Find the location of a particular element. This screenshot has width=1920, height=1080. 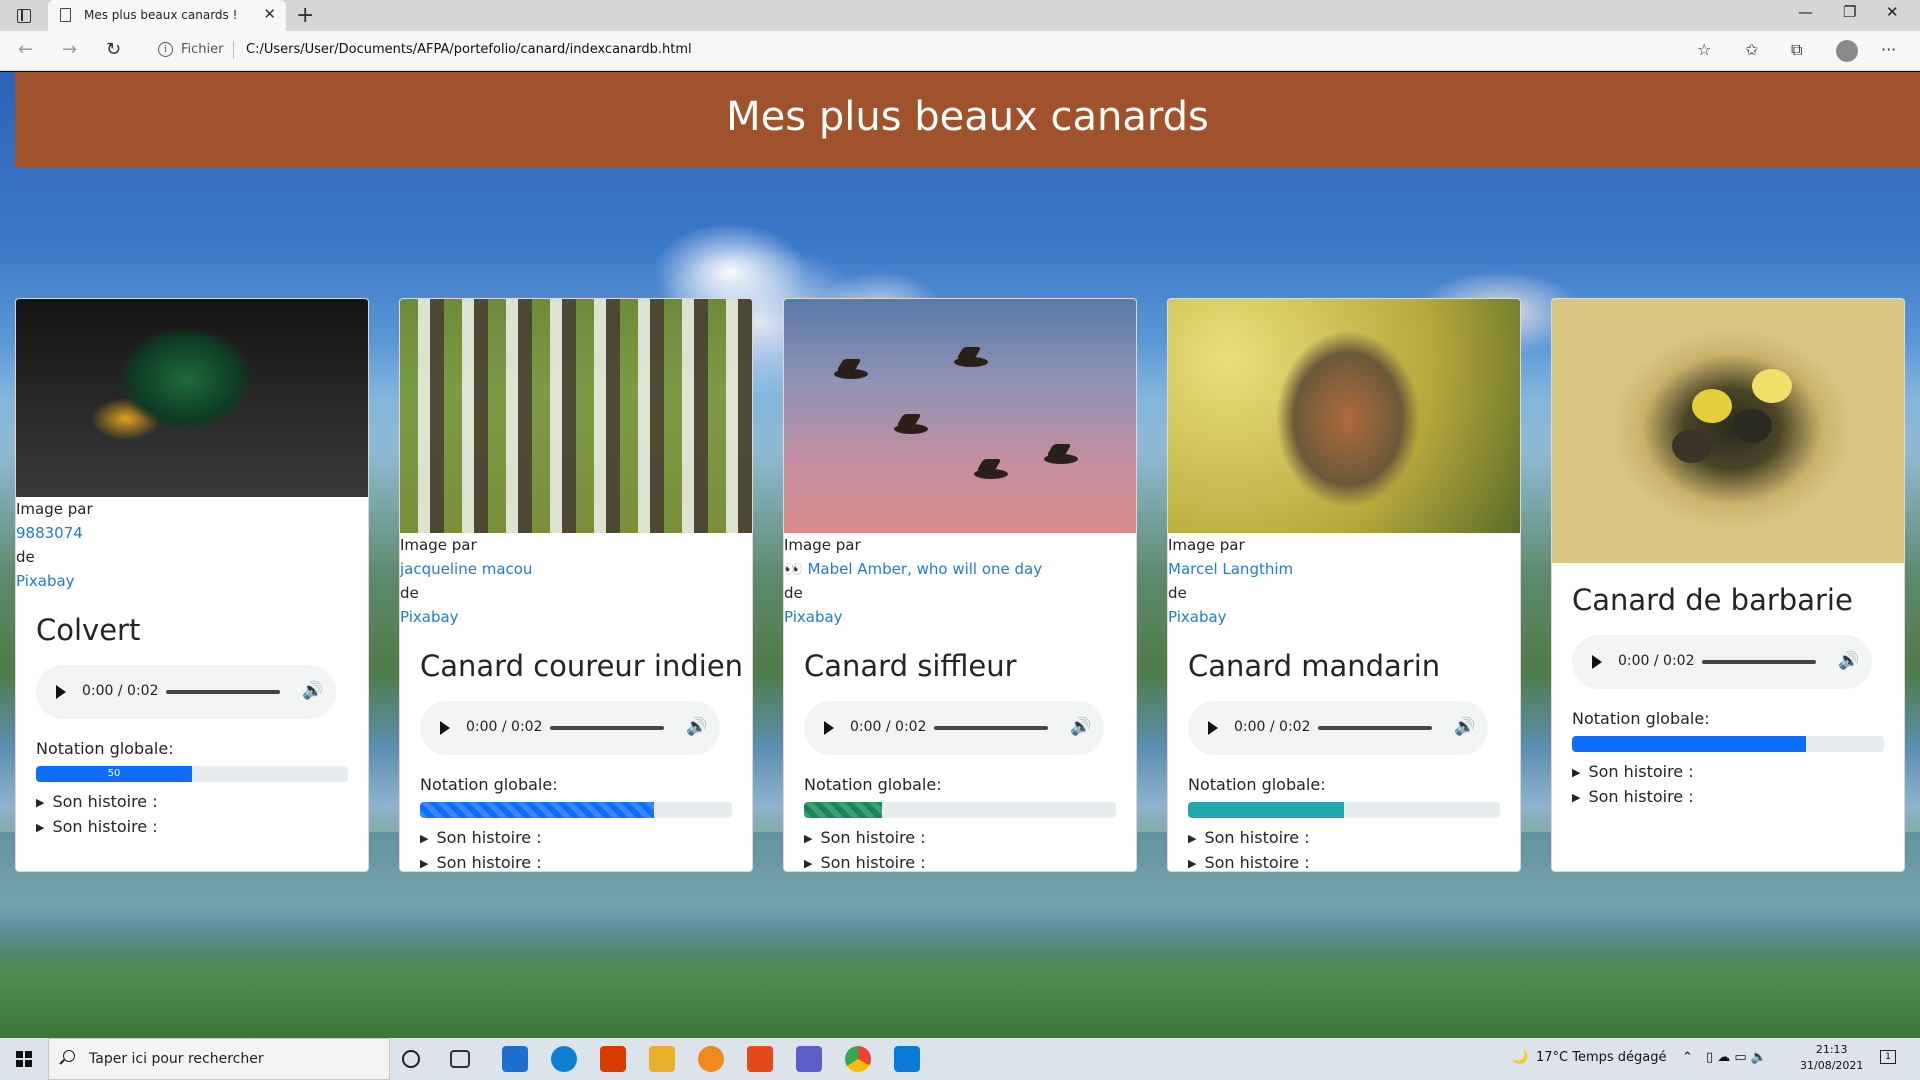

rating-progress: 50 is located at coordinates (192, 774).